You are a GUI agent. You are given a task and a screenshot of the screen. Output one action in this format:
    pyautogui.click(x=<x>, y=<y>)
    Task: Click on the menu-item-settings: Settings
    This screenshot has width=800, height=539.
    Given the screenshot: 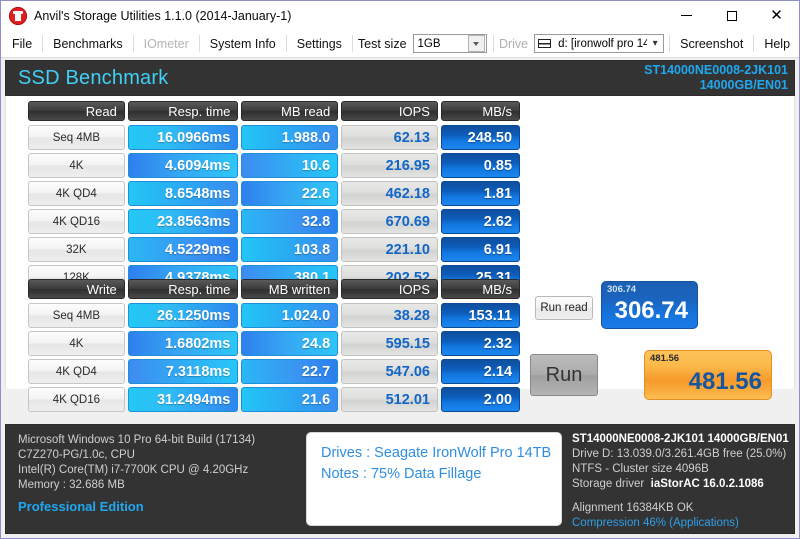 What is the action you would take?
    pyautogui.click(x=319, y=44)
    